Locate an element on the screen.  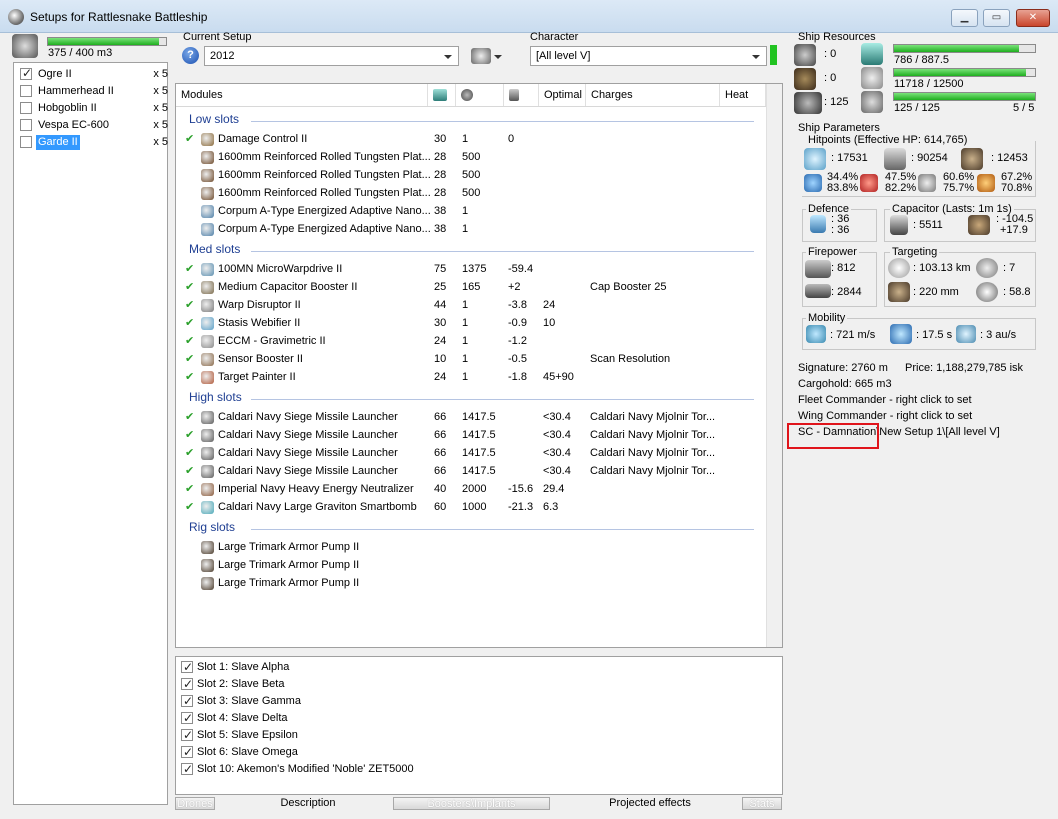
module-row: ✔ ECCM - Gravimetric II 24 1 -1.2 is located at coordinates (476, 341).